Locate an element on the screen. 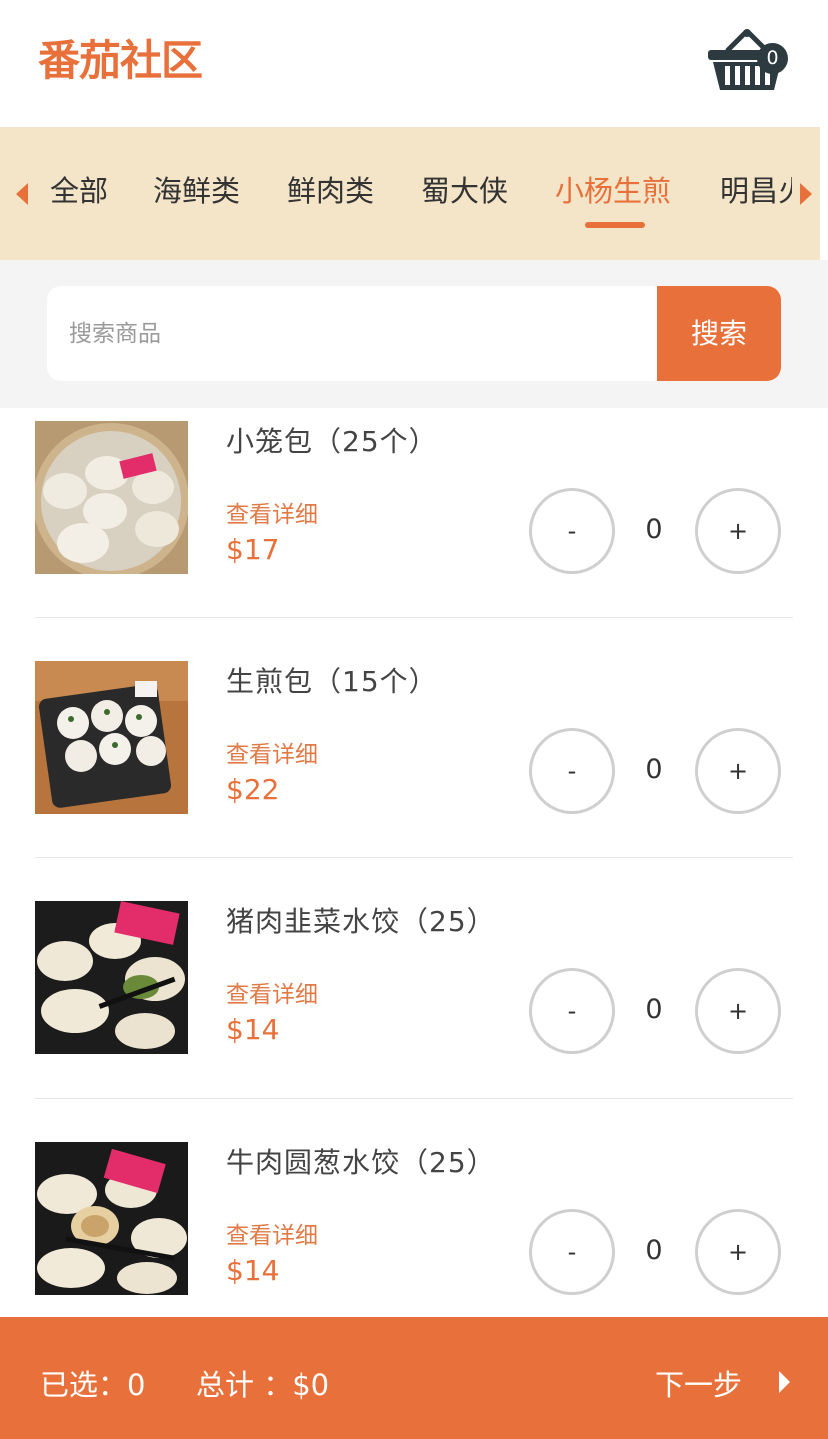 The height and width of the screenshot is (1439, 828). next-step-button: 下一步 is located at coordinates (698, 1383).